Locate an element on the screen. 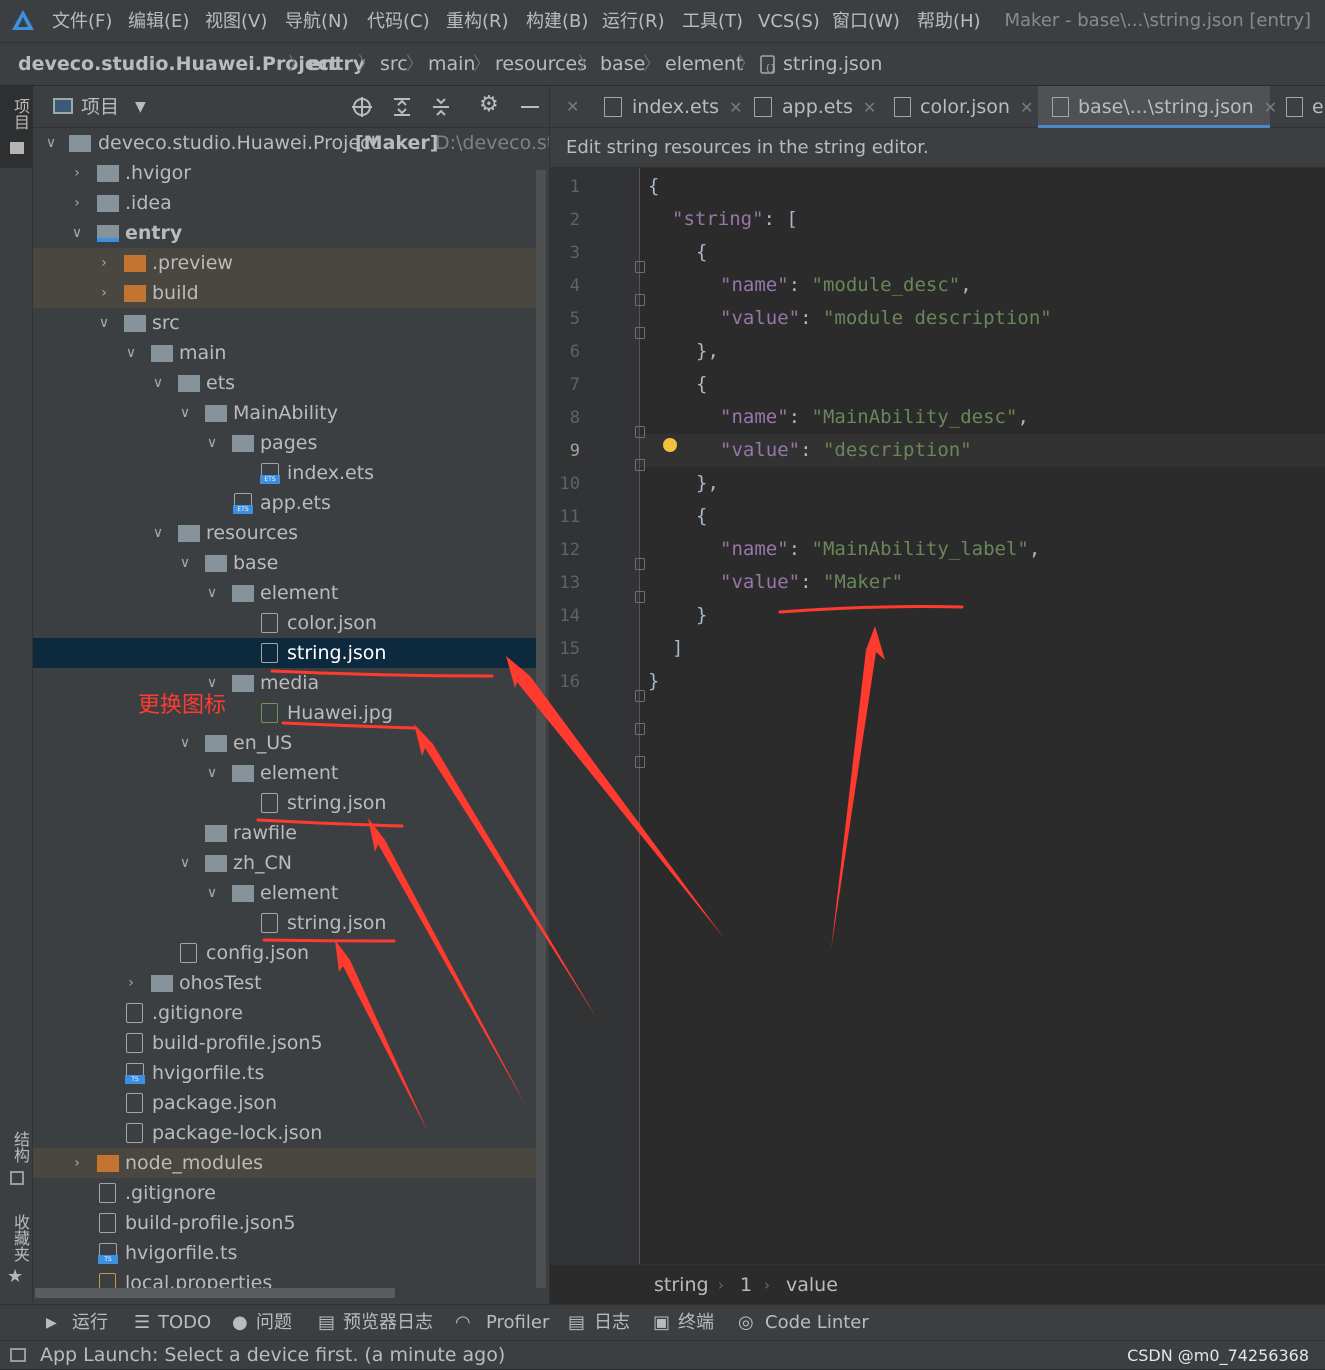 The height and width of the screenshot is (1370, 1325). excluded-folder-icon is located at coordinates (135, 293).